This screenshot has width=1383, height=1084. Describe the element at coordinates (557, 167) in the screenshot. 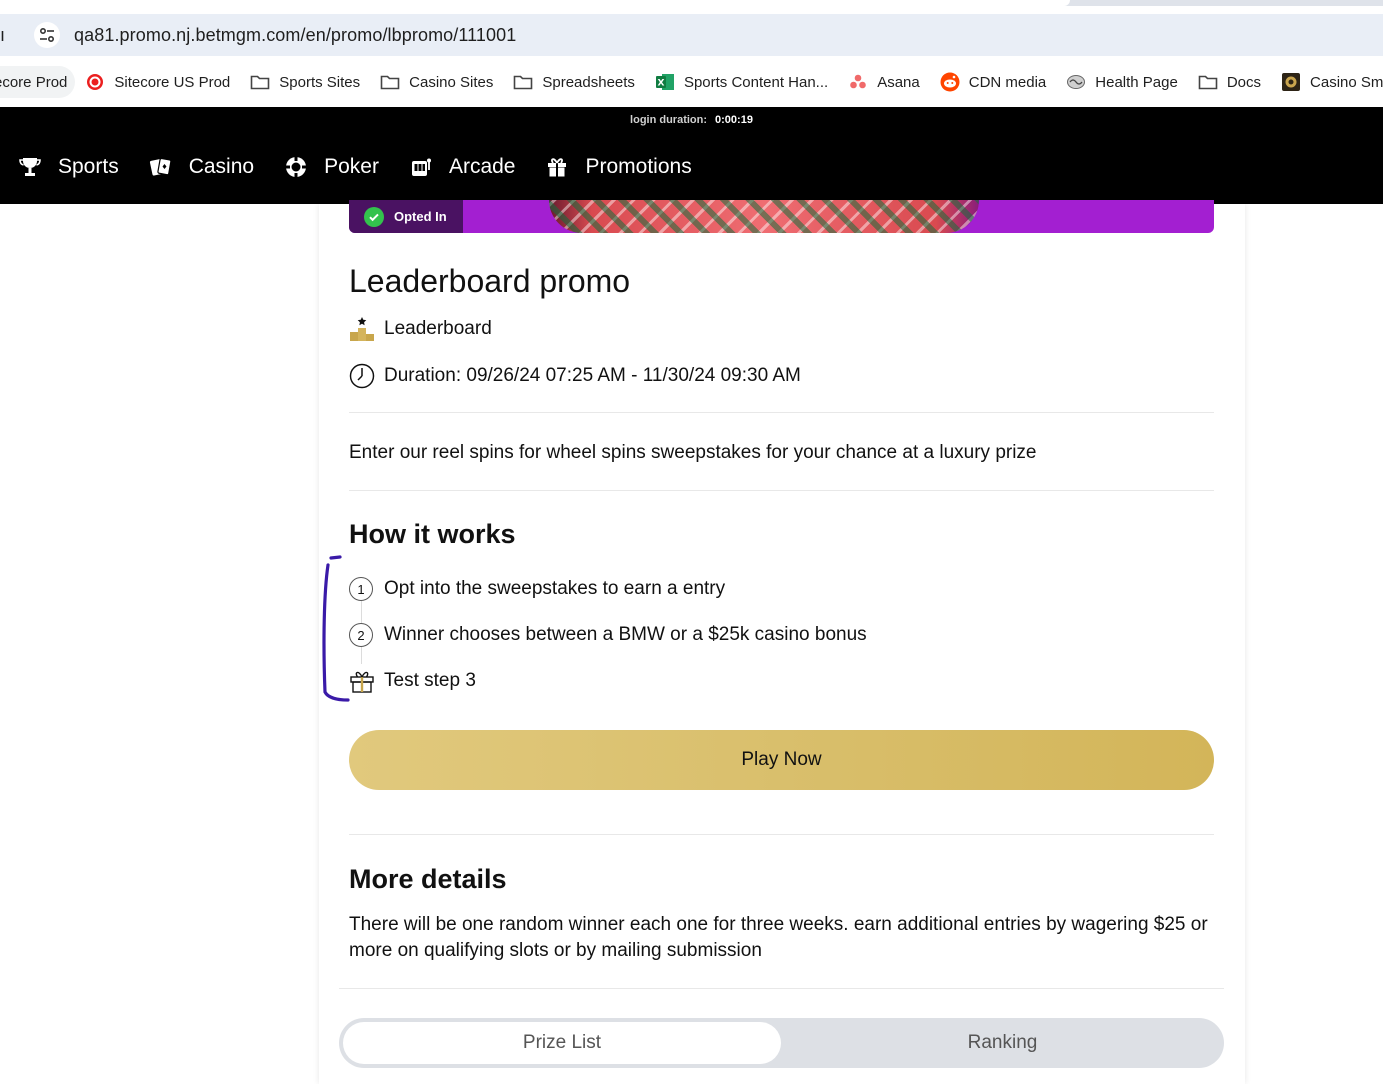

I see `gift-icon` at that location.